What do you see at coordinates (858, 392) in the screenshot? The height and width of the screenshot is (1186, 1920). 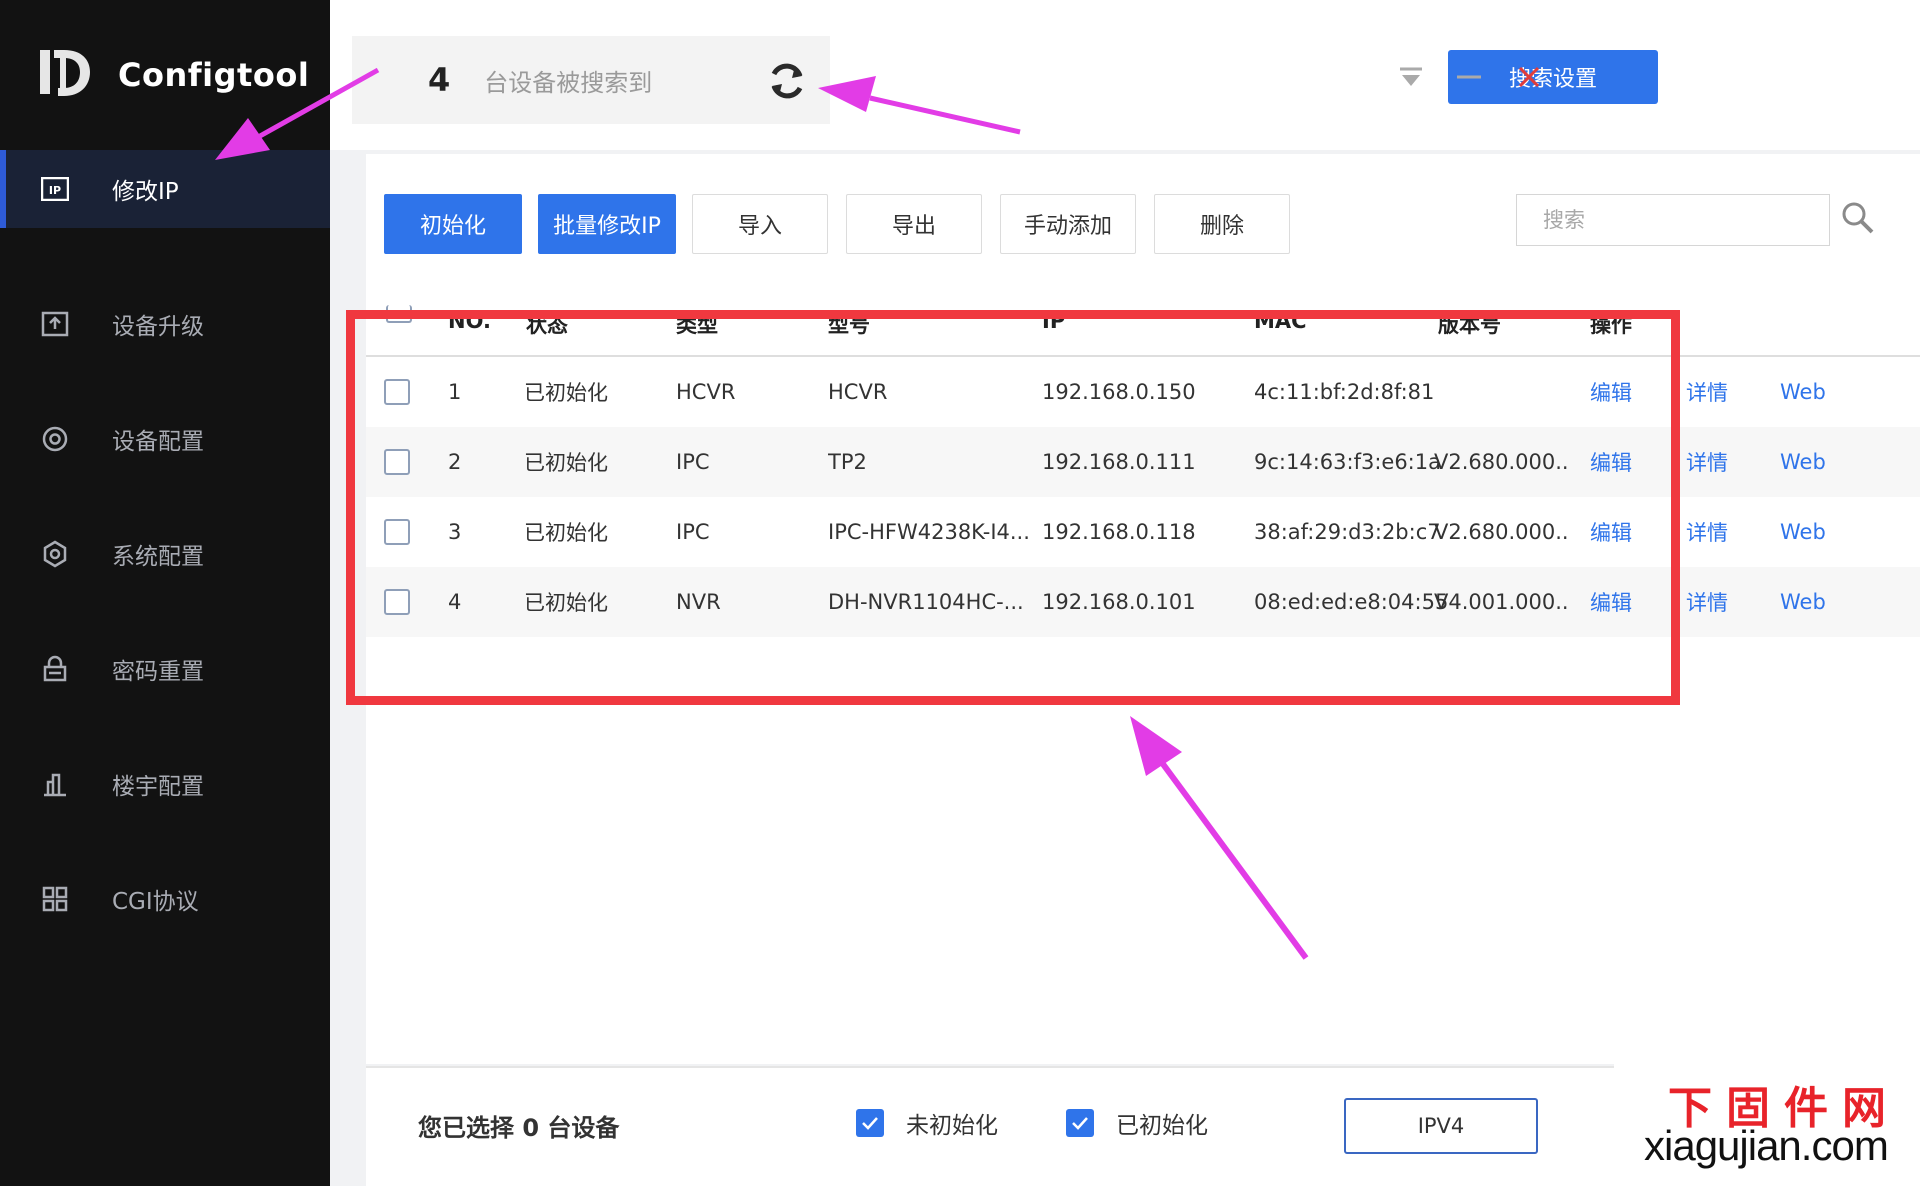 I see `row-model: HCVR` at bounding box center [858, 392].